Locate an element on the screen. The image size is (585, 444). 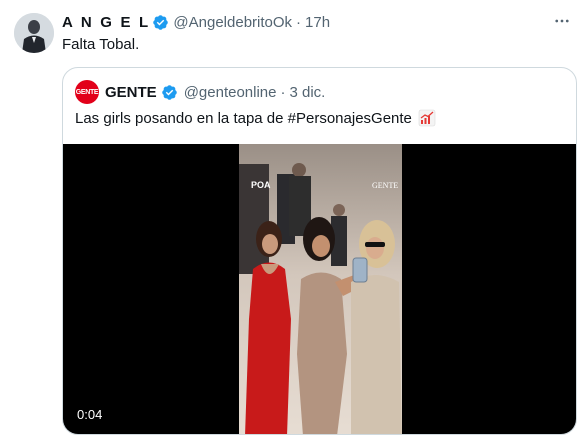
author-name: A N G E L is located at coordinates (106, 22).